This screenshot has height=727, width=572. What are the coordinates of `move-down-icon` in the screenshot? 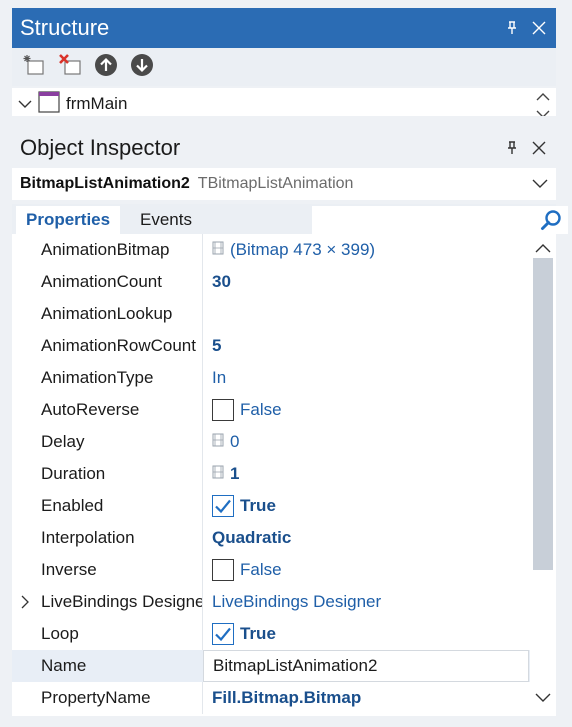 It's located at (142, 67).